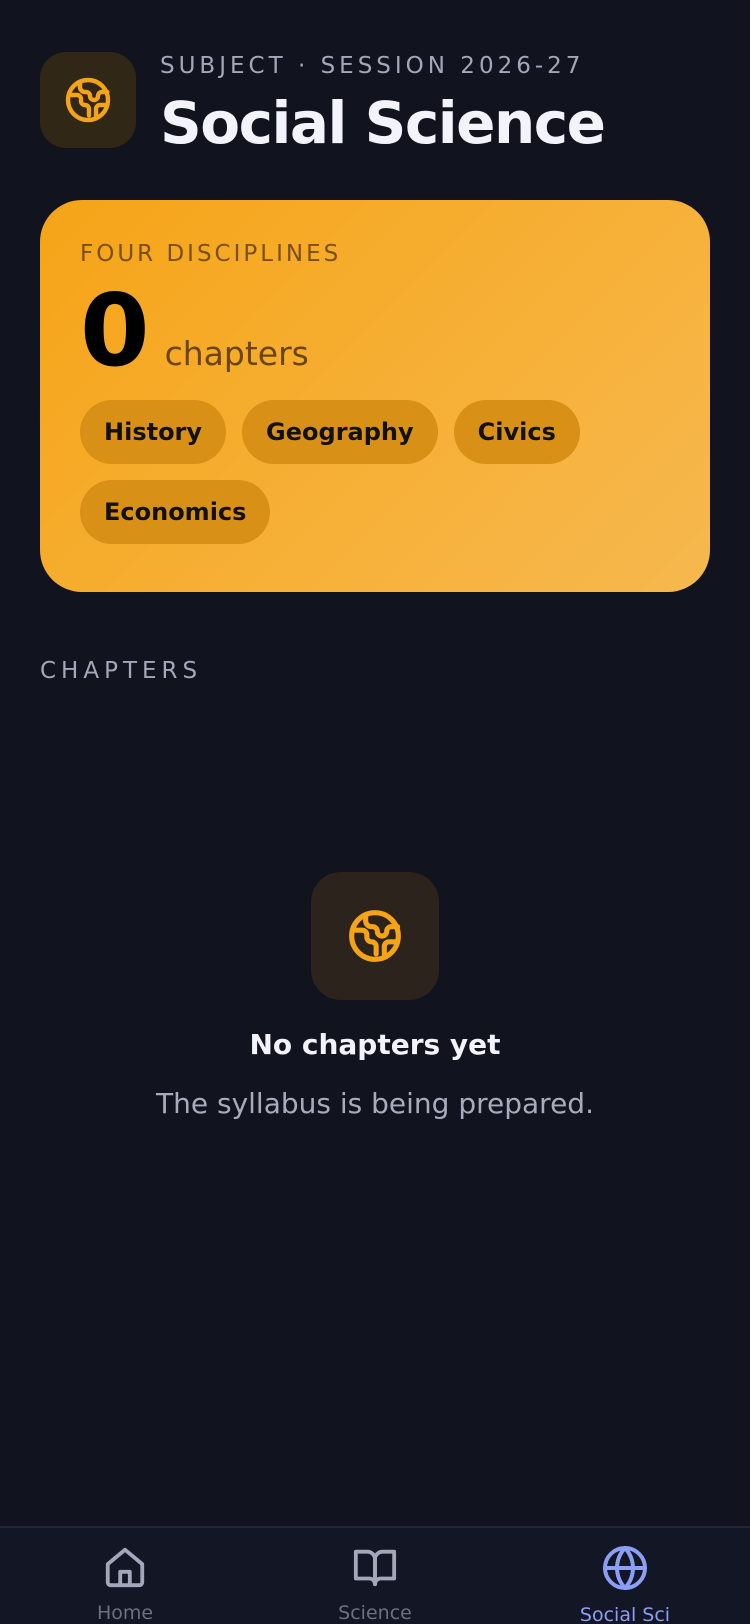  Describe the element at coordinates (125, 1613) in the screenshot. I see `nav-label-home: Home` at that location.